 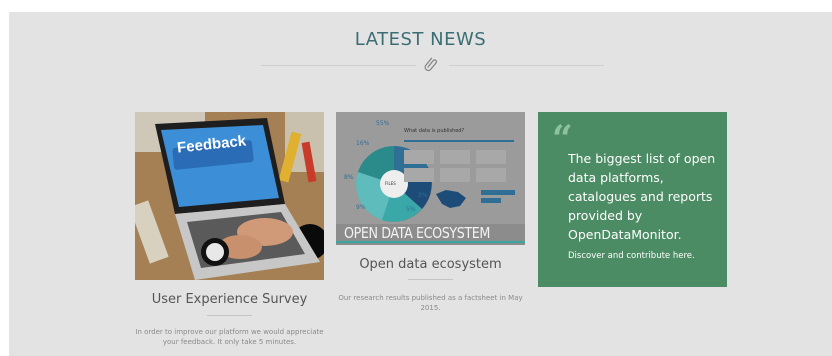 What do you see at coordinates (631, 256) in the screenshot?
I see `promo-link: Discover and contribute here.` at bounding box center [631, 256].